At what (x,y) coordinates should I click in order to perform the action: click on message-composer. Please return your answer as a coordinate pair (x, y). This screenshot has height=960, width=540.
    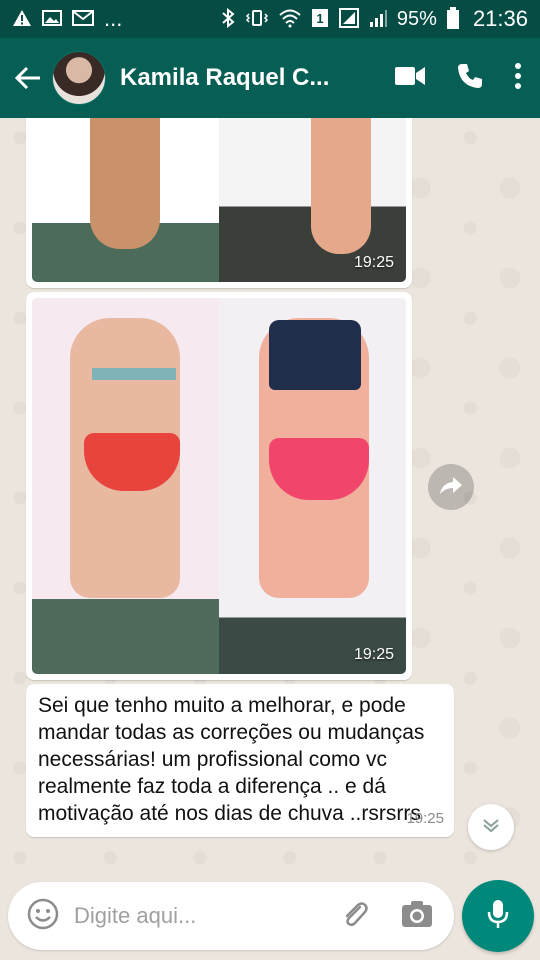
    Looking at the image, I should click on (231, 916).